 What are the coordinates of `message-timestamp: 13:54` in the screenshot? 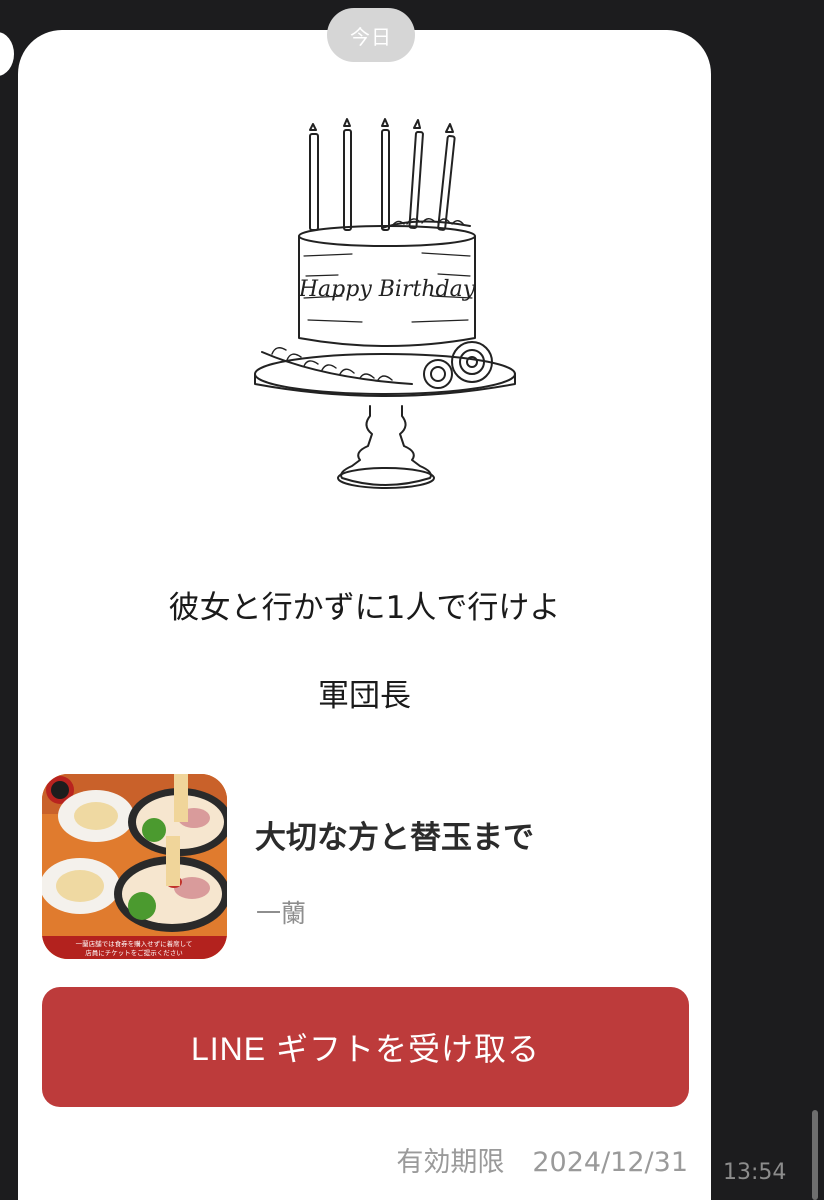 It's located at (755, 1172).